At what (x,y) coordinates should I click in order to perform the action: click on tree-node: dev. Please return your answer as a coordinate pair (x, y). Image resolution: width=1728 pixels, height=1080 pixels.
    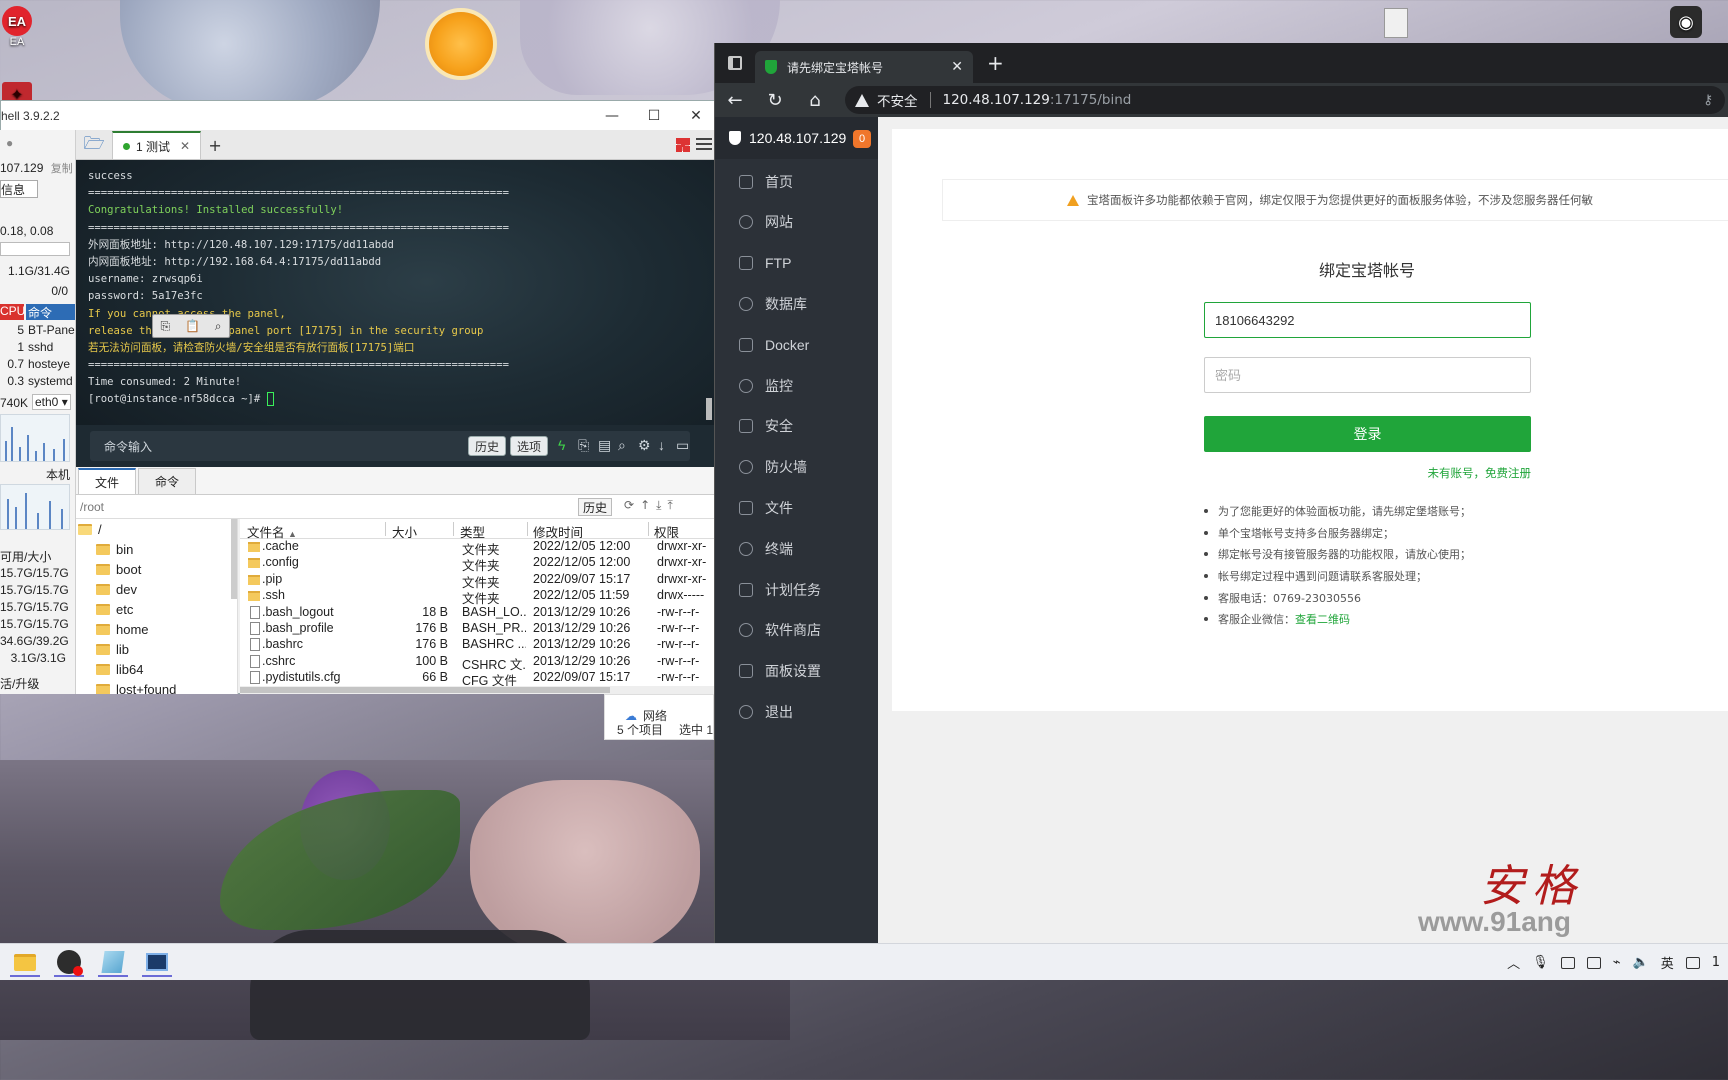
    Looking at the image, I should click on (116, 589).